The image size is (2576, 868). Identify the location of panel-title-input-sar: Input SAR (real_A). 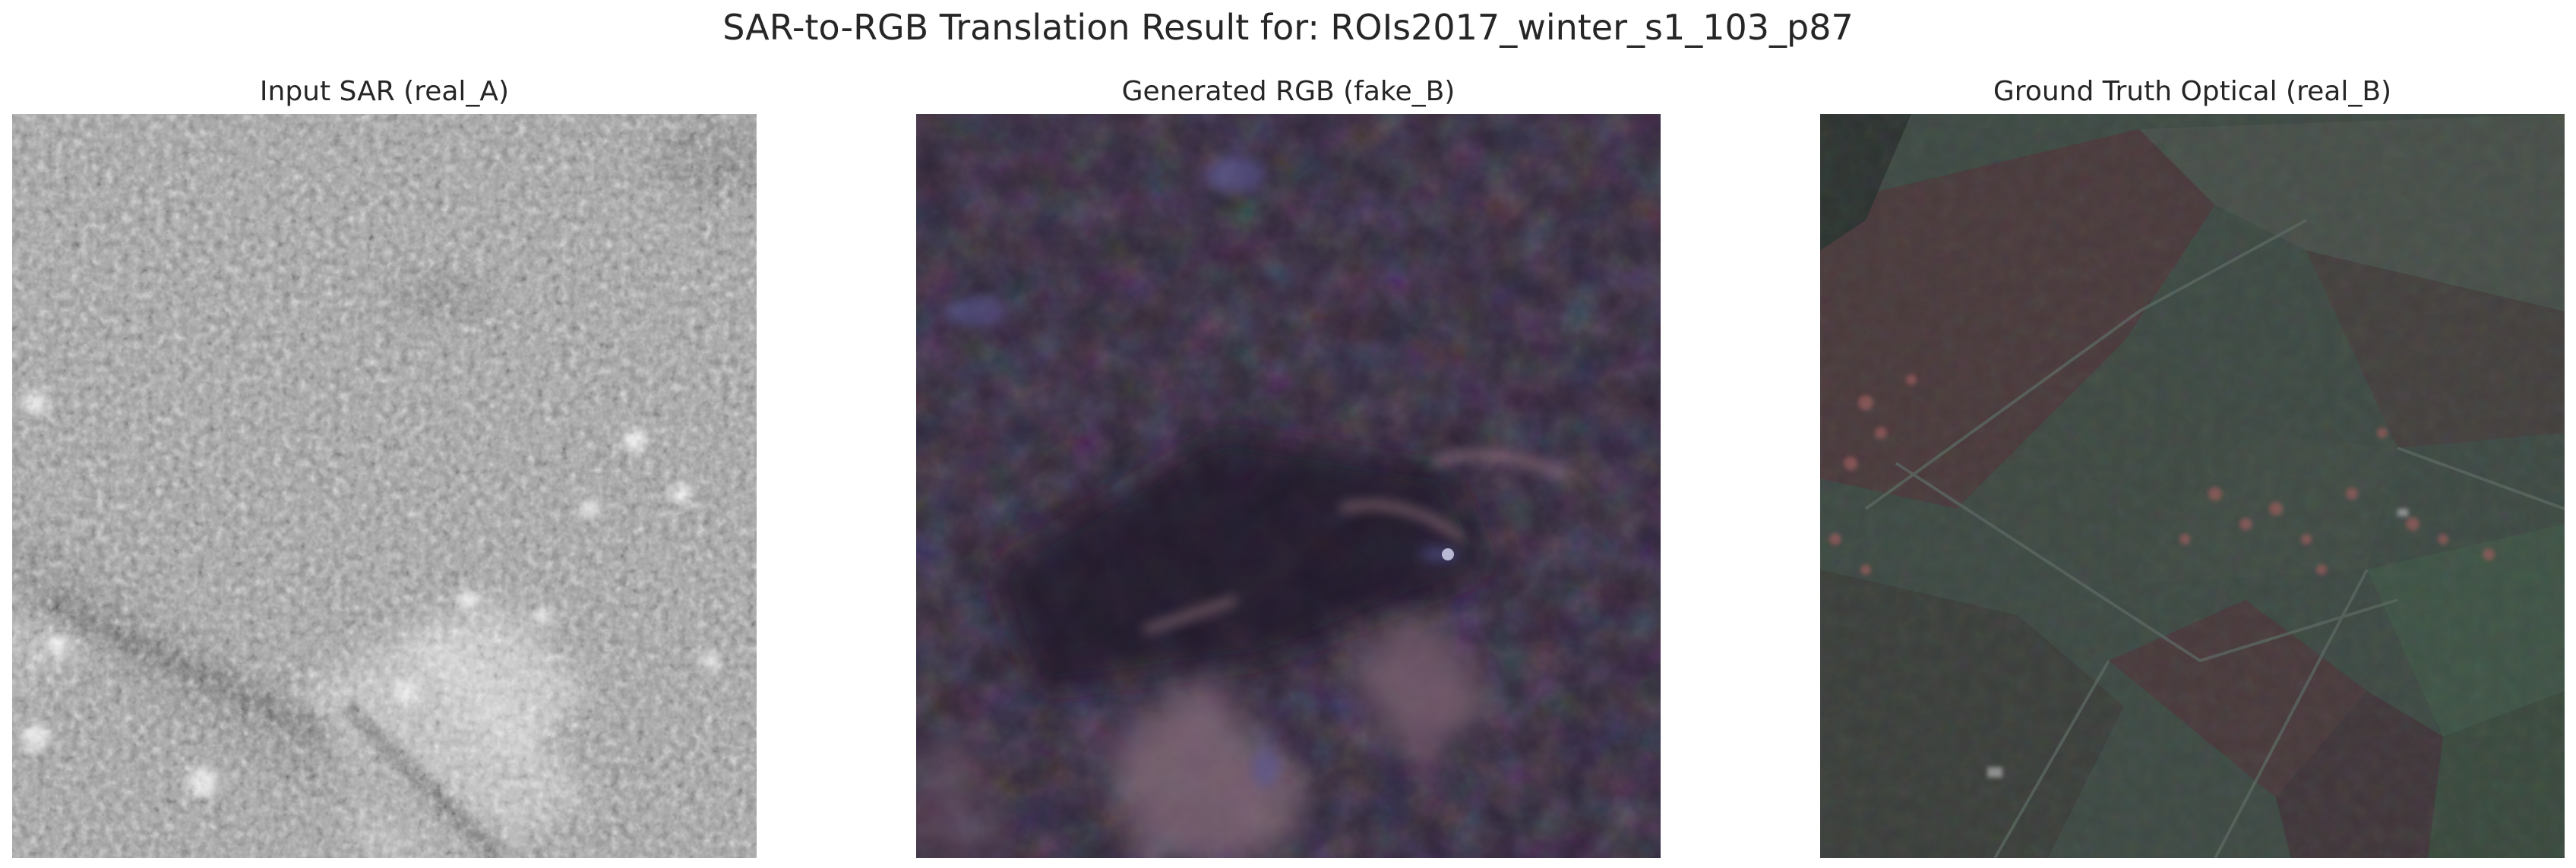
(384, 91).